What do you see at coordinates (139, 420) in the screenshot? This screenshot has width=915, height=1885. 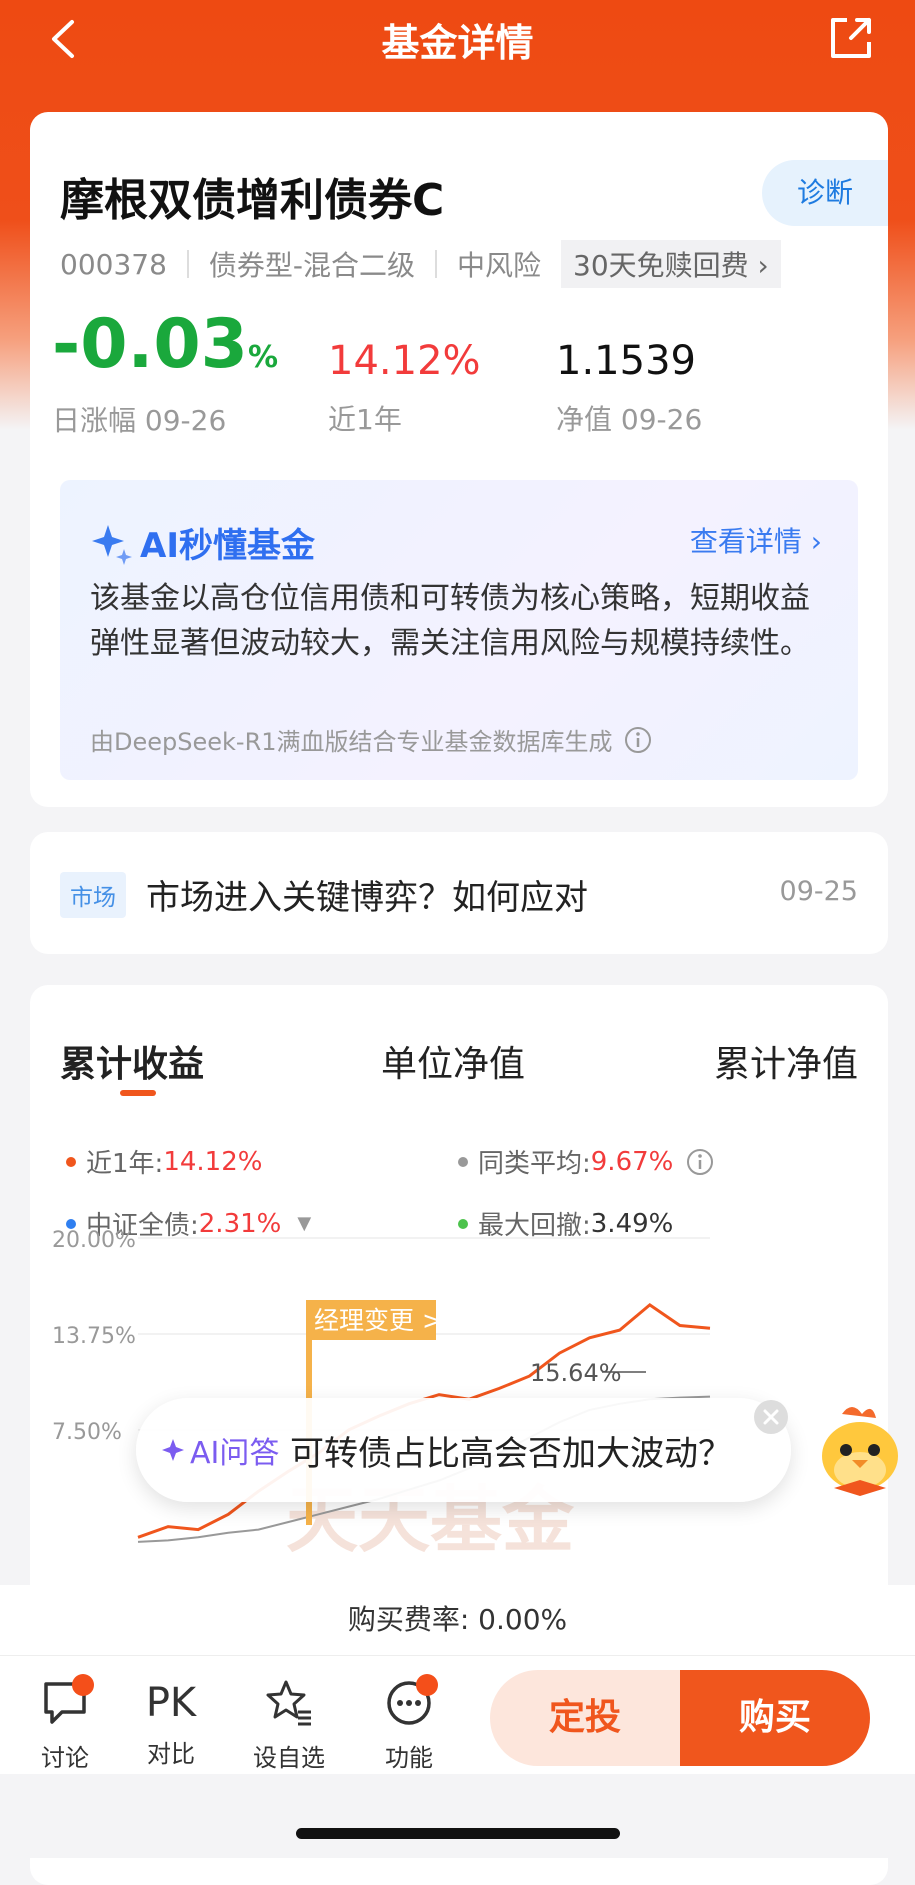 I see `daily-change-label: 日涨幅 09-26` at bounding box center [139, 420].